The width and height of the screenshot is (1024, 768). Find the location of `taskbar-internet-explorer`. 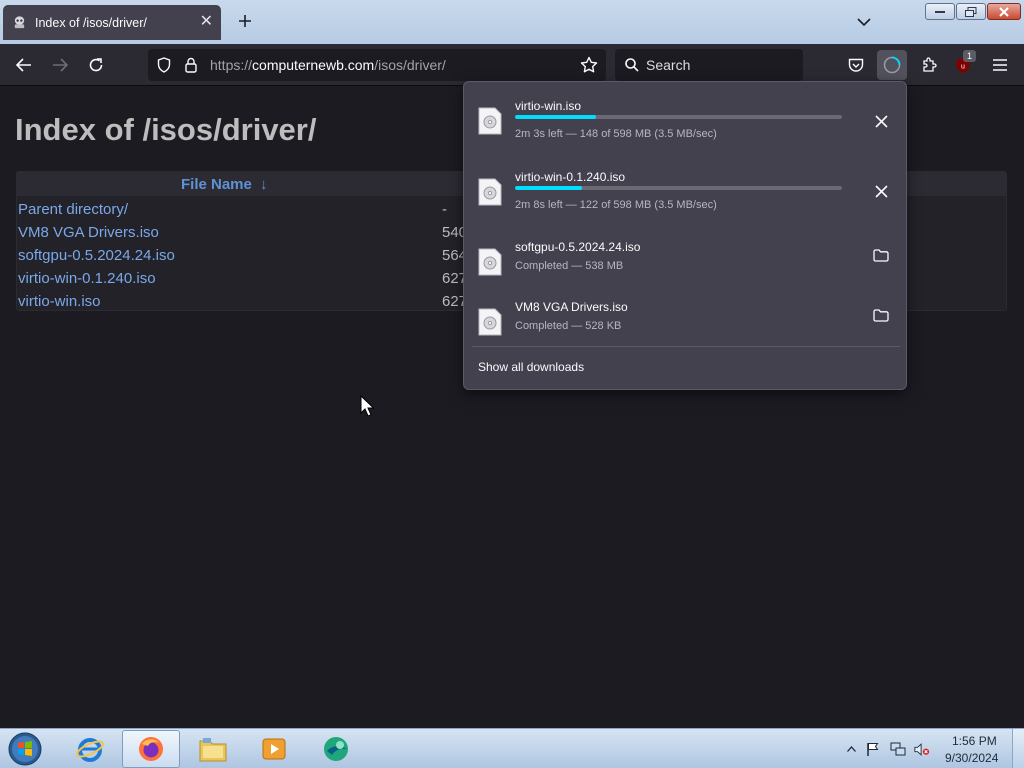

taskbar-internet-explorer is located at coordinates (90, 749).